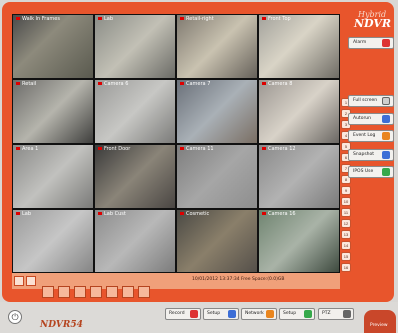 This screenshot has height=333, width=398. I want to click on volume-icon, so click(31, 281).